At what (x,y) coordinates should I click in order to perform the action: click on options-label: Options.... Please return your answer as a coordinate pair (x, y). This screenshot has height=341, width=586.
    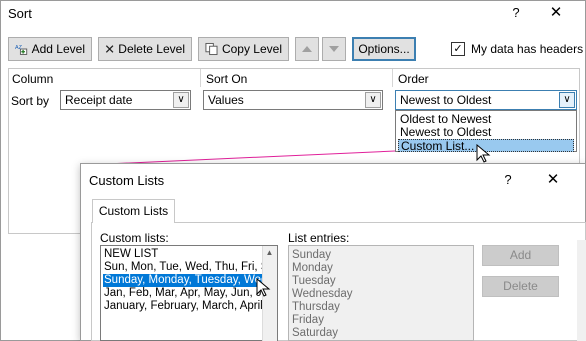
    Looking at the image, I should click on (384, 49).